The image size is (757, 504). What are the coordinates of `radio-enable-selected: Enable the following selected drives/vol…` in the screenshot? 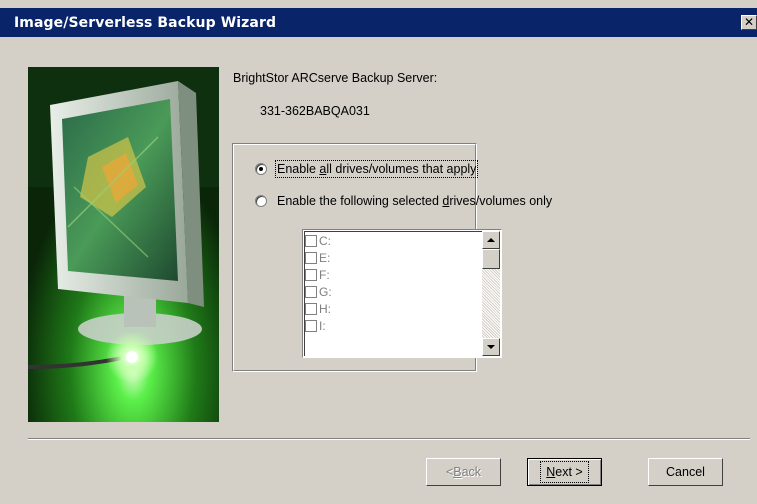 It's located at (403, 201).